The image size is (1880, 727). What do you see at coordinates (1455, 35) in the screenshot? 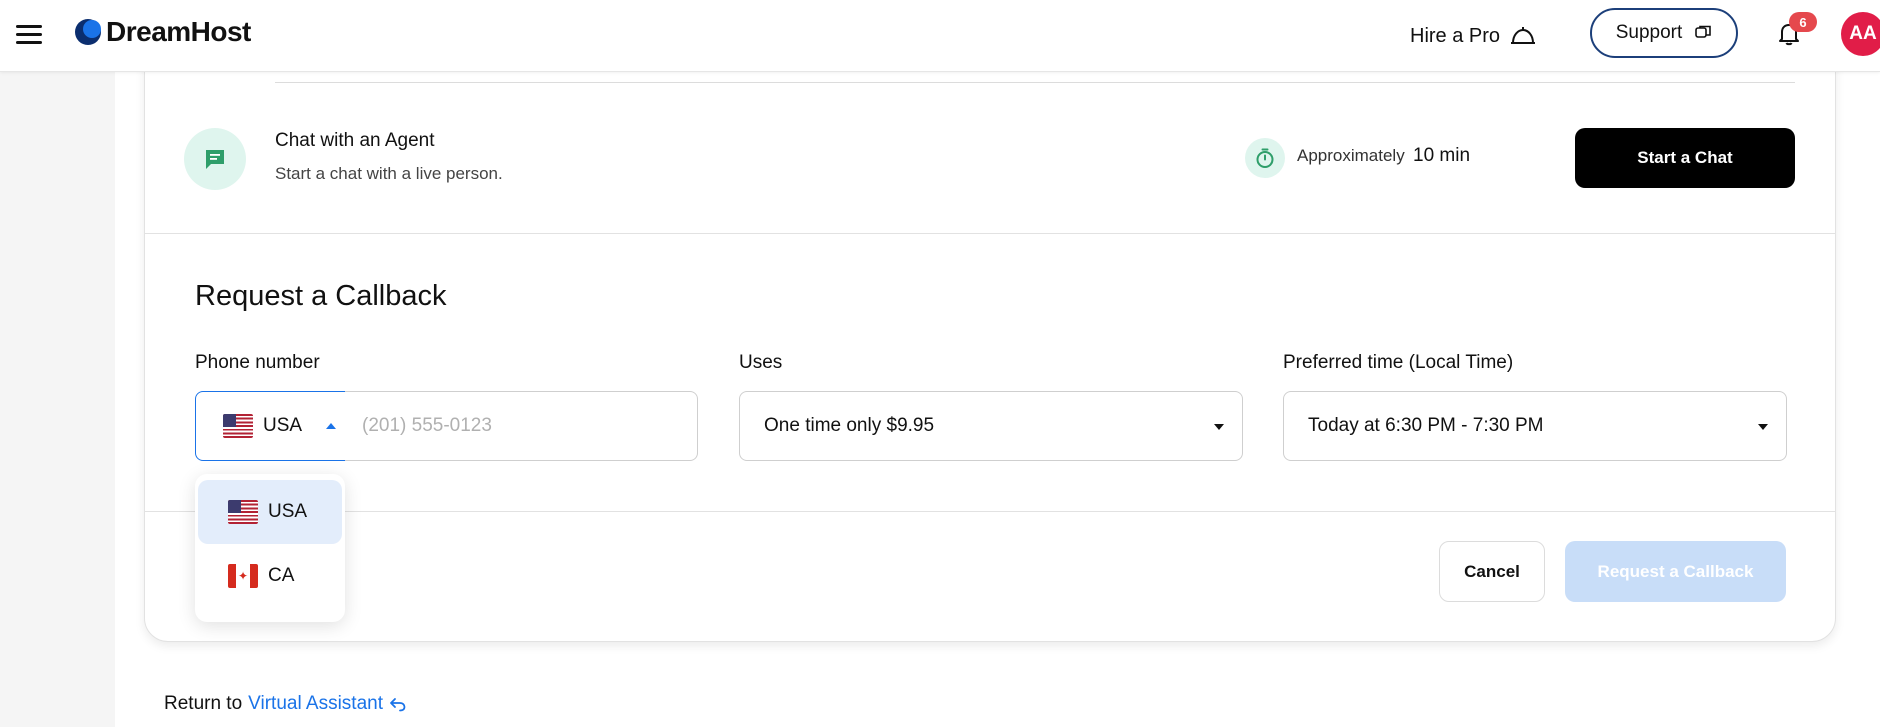
I see `hire-pro-label: Hire a Pro` at bounding box center [1455, 35].